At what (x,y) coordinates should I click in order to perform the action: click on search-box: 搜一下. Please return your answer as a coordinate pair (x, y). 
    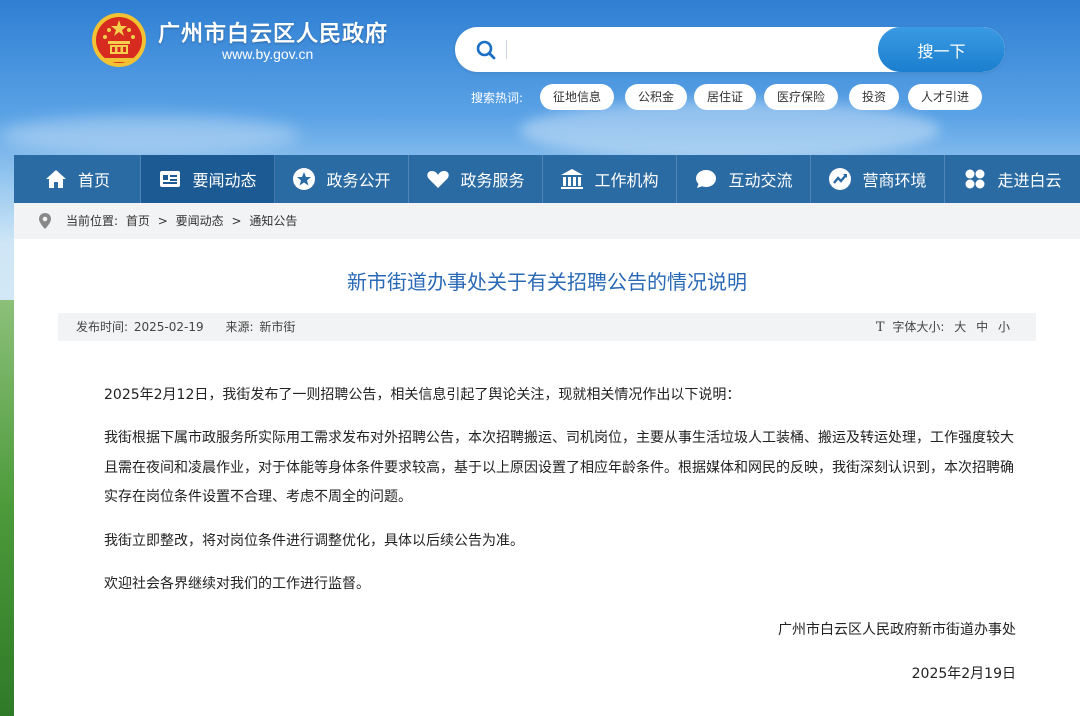
    Looking at the image, I should click on (730, 49).